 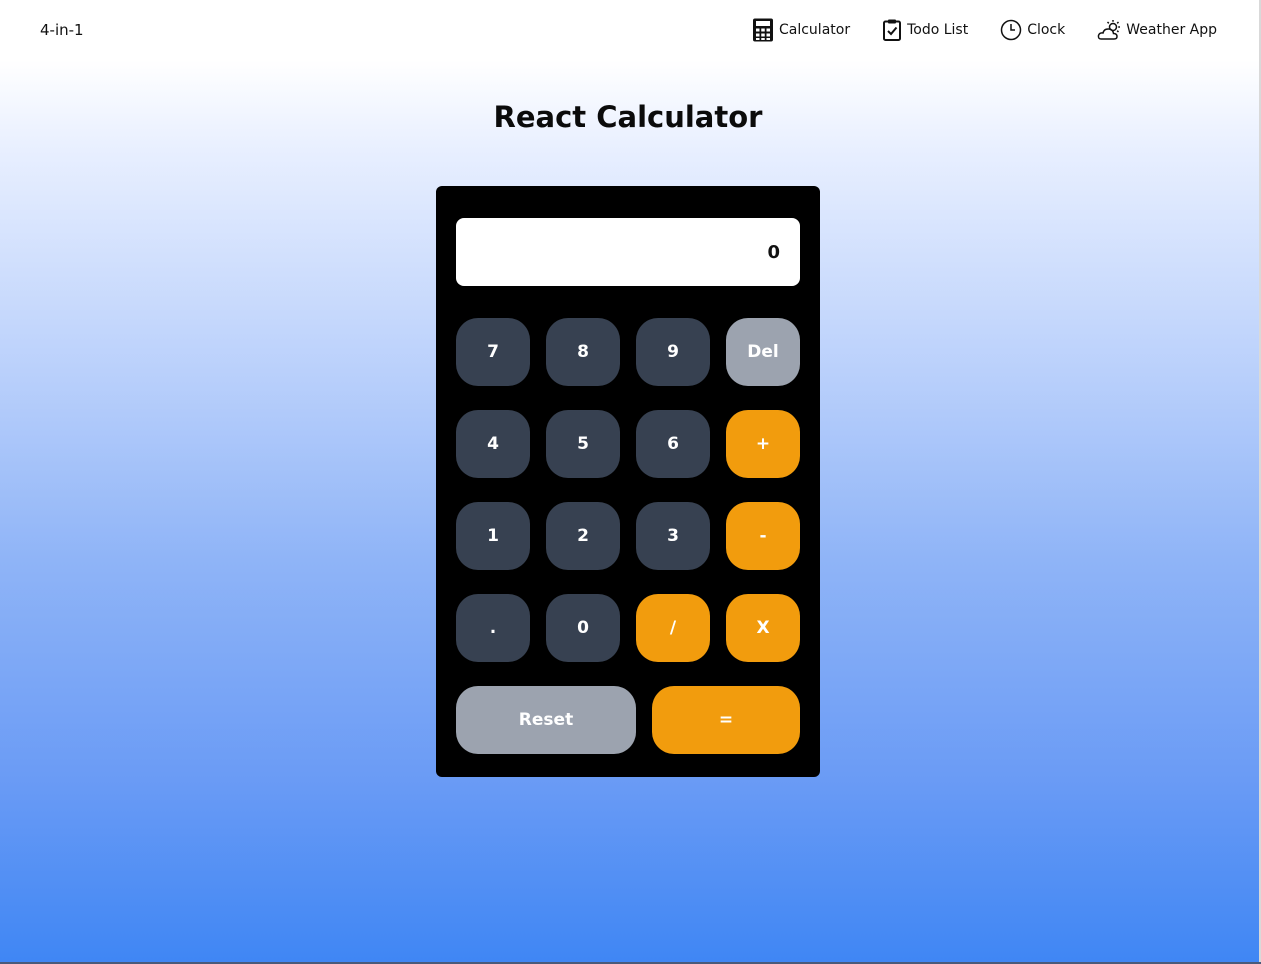 What do you see at coordinates (583, 536) in the screenshot?
I see `key-2: 2` at bounding box center [583, 536].